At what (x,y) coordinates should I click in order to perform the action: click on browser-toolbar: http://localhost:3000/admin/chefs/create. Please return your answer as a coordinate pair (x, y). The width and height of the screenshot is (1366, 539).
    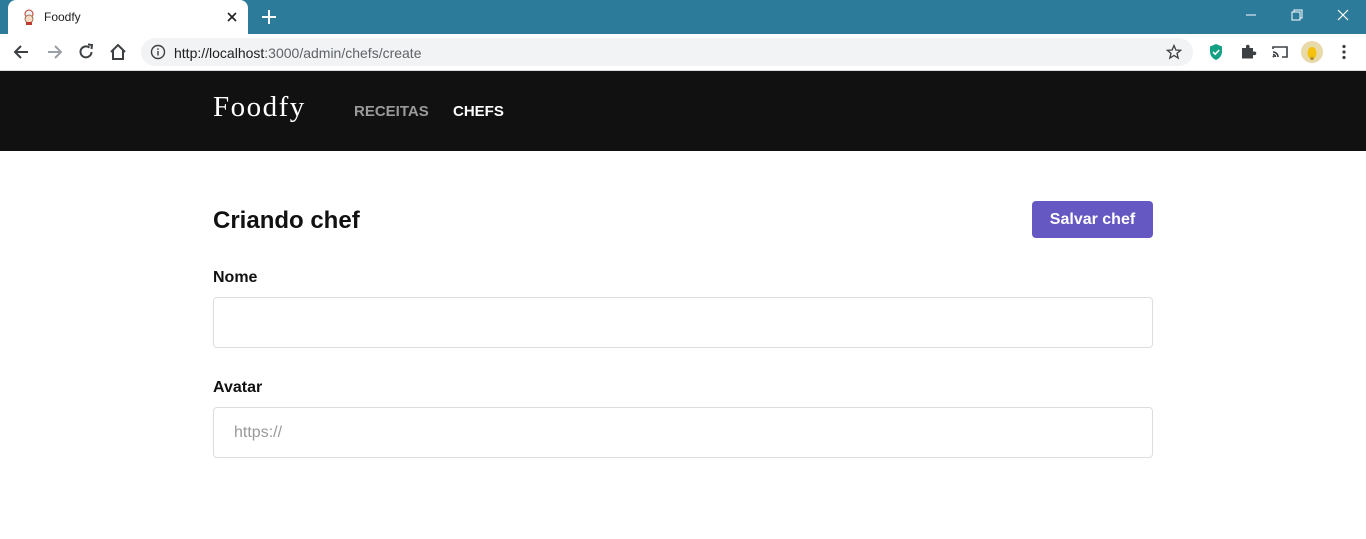
    Looking at the image, I should click on (683, 52).